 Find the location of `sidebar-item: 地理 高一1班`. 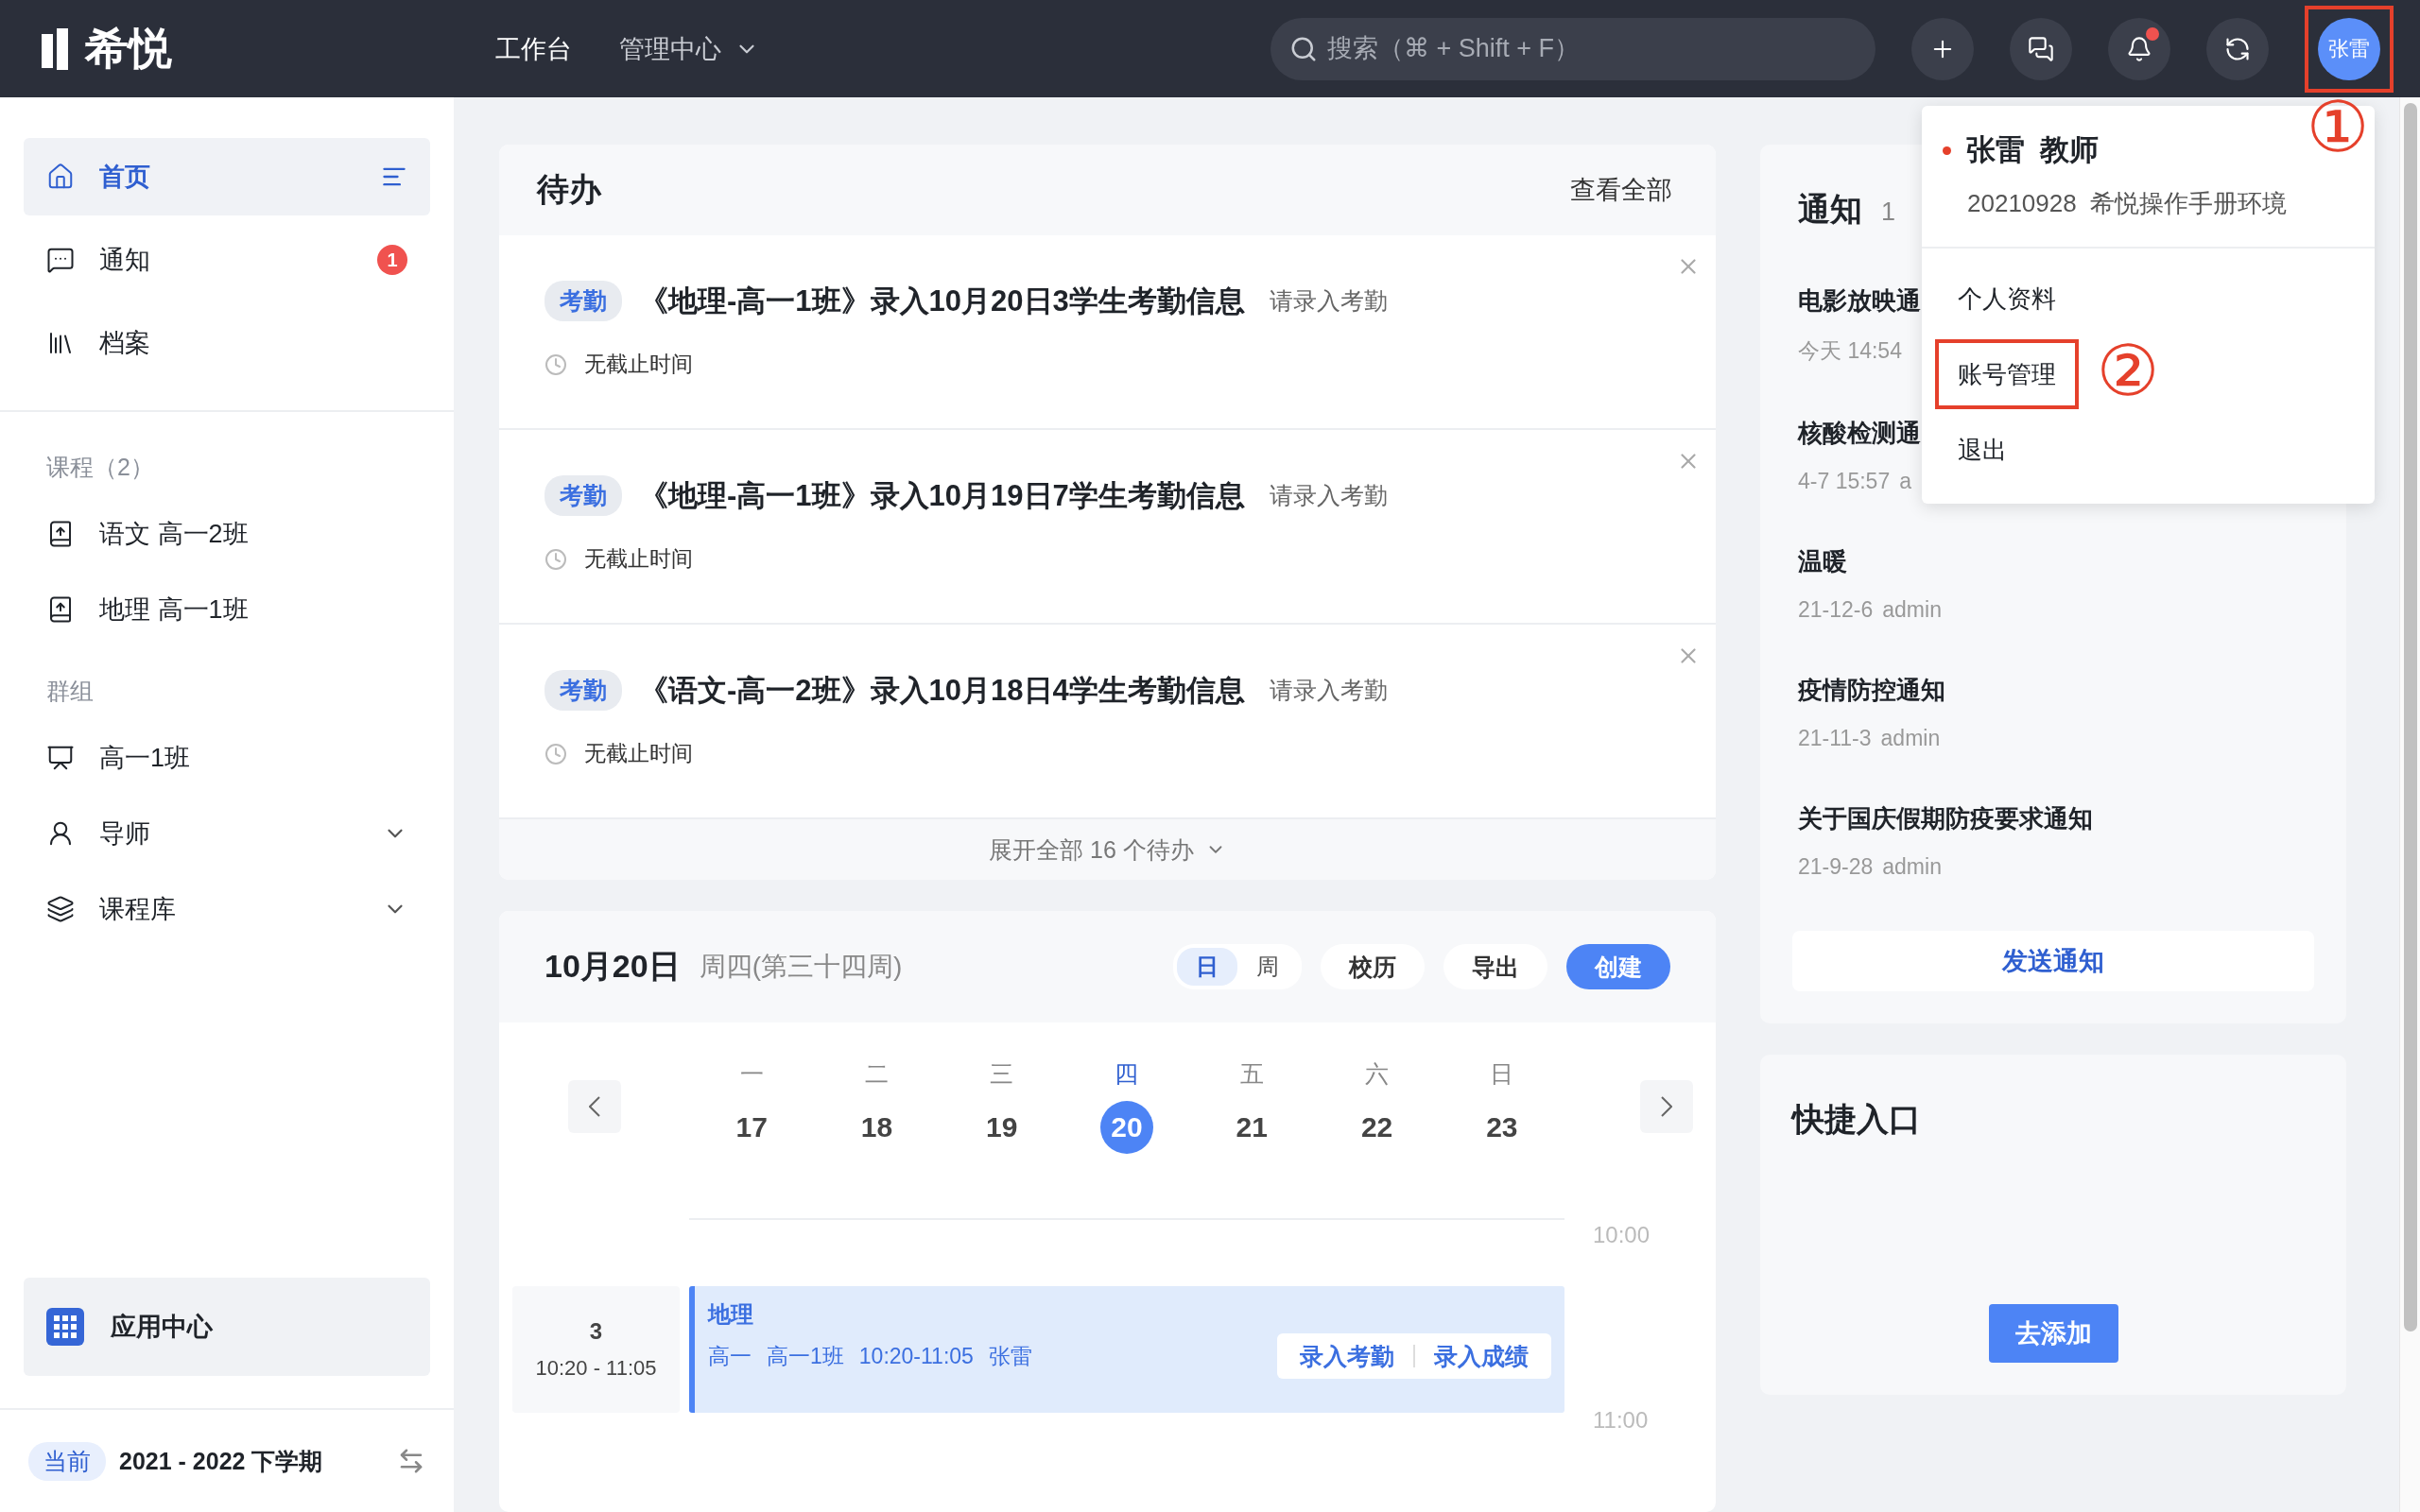

sidebar-item: 地理 高一1班 is located at coordinates (227, 609).